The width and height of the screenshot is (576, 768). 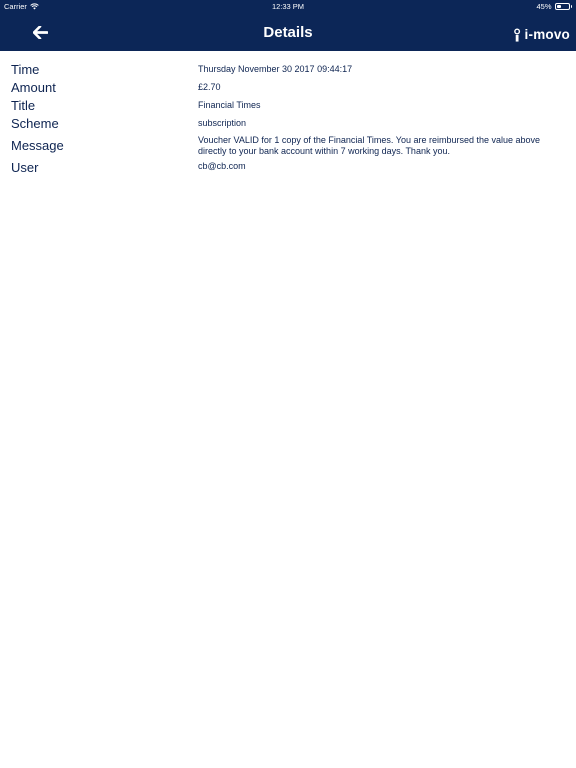 I want to click on detail-label: Message, so click(x=37, y=145).